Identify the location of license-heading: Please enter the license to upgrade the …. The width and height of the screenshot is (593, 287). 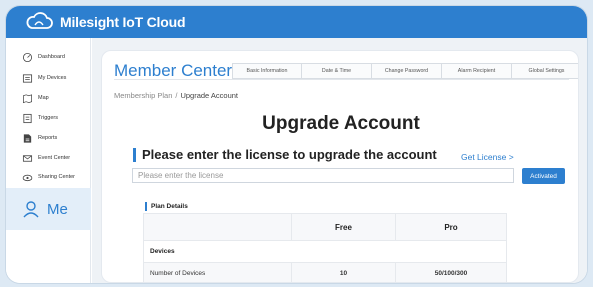
(285, 154).